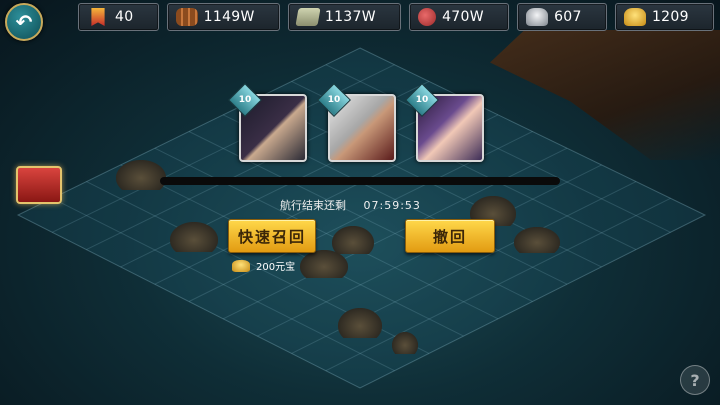 The height and width of the screenshot is (405, 720). Describe the element at coordinates (267, 122) in the screenshot. I see `hero-portrait-1: 10` at that location.